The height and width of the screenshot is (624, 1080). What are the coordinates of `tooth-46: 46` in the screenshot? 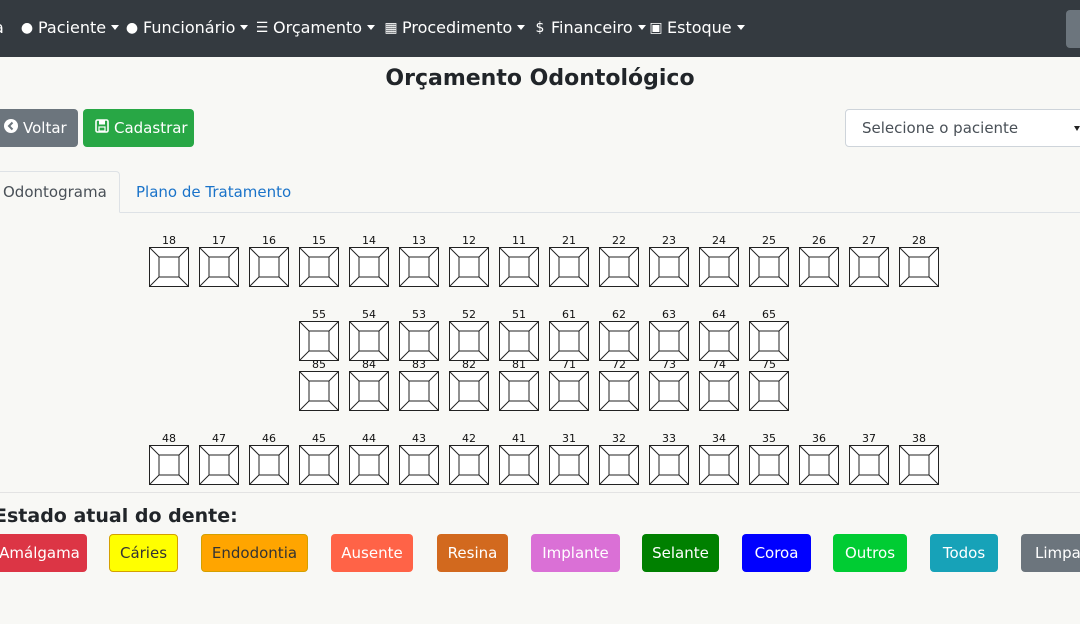 It's located at (269, 459).